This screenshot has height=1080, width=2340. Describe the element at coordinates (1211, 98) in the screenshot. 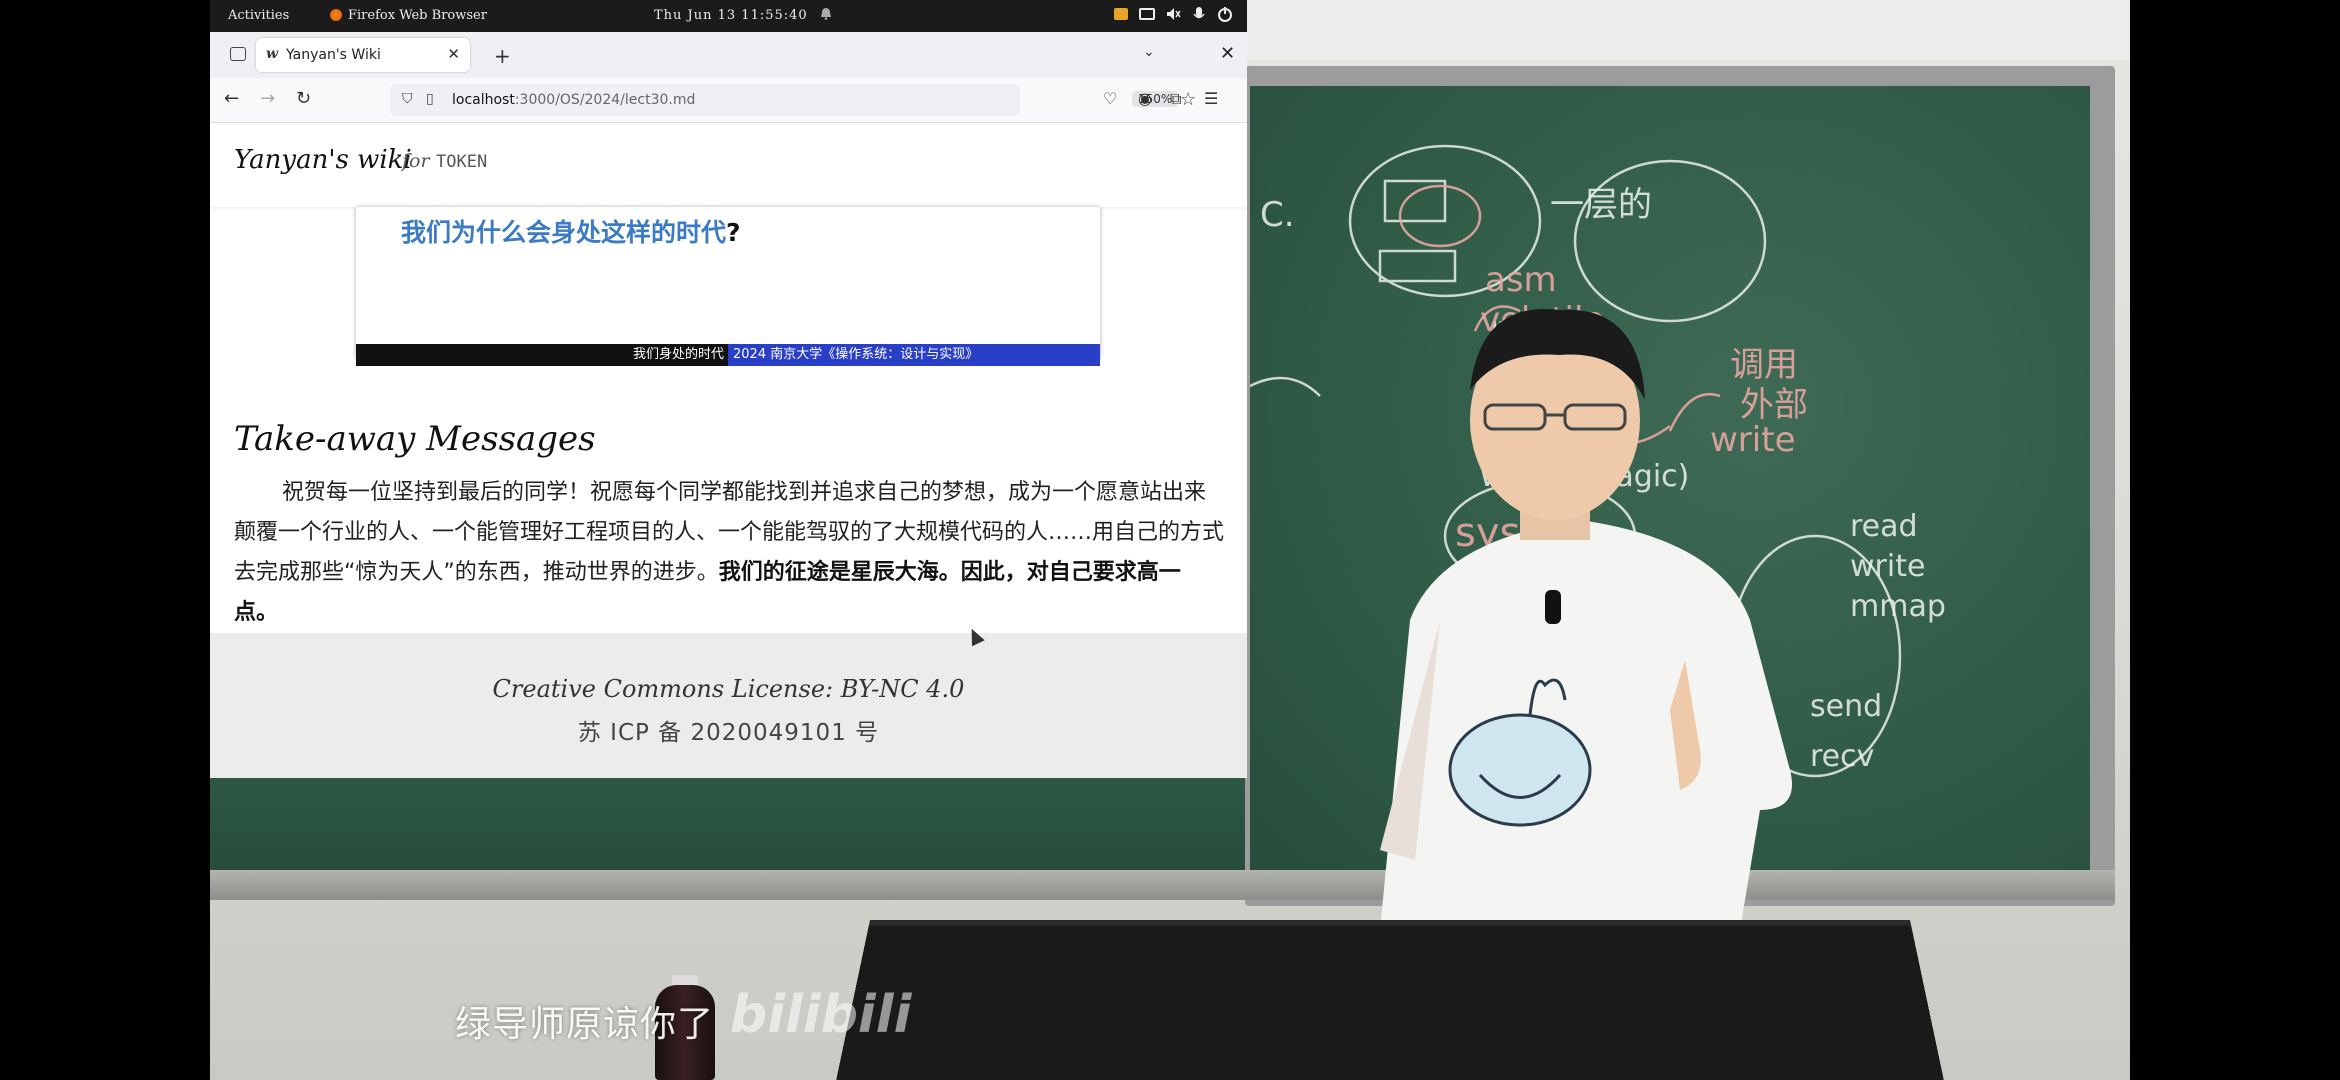

I see `hamburger-menu-icon: ☰` at that location.